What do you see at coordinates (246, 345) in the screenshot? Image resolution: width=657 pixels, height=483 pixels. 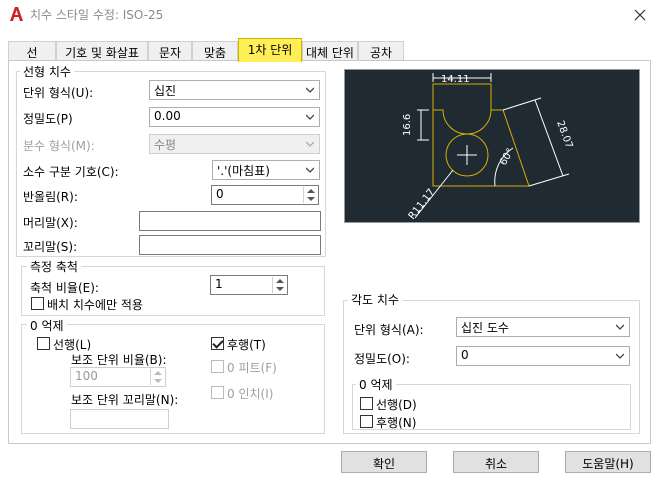 I see `trailing-zero-label: 후행(T)` at bounding box center [246, 345].